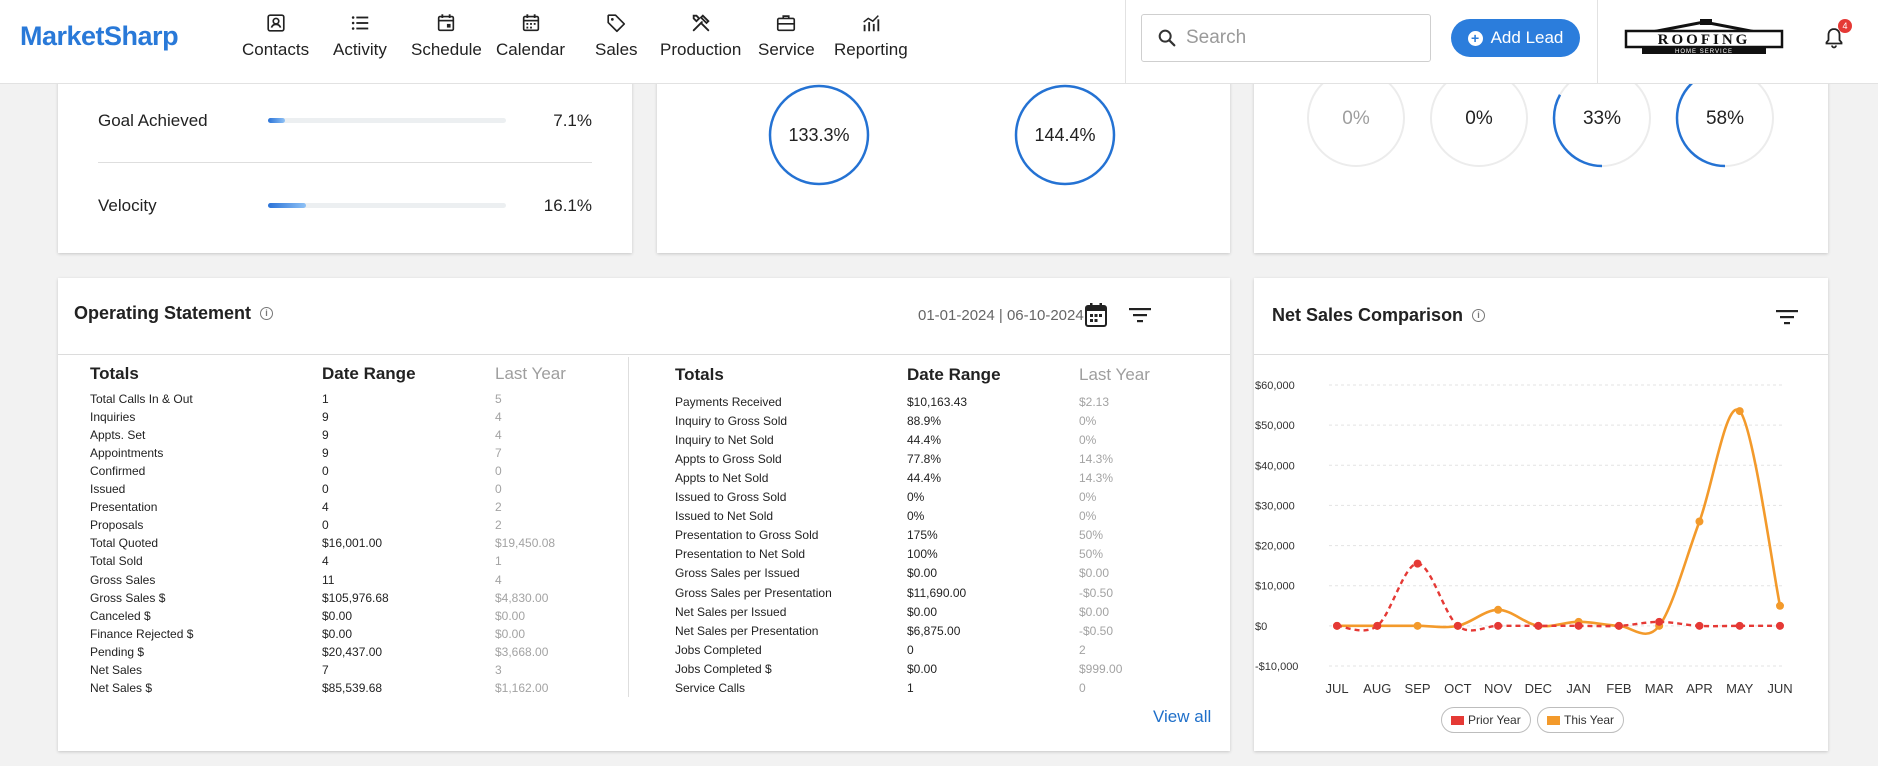  What do you see at coordinates (747, 535) in the screenshot?
I see `row-label: Presentation to Gross Sold` at bounding box center [747, 535].